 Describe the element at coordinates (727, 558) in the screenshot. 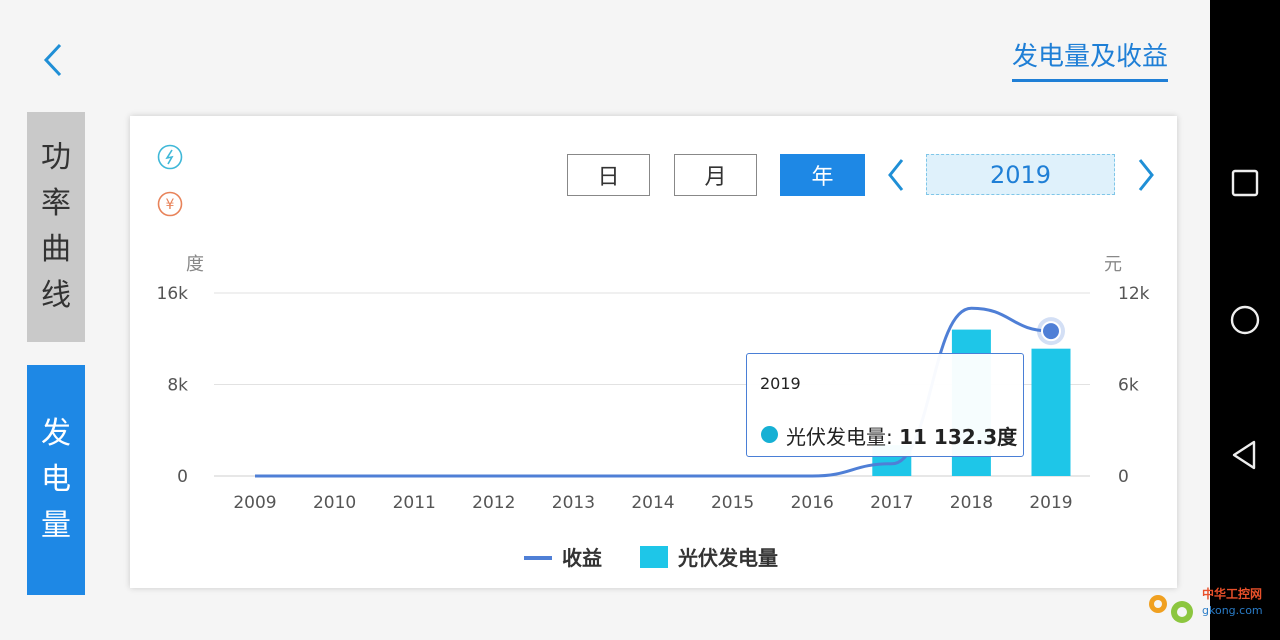

I see `legend-energy-label: 光伏发电量` at that location.